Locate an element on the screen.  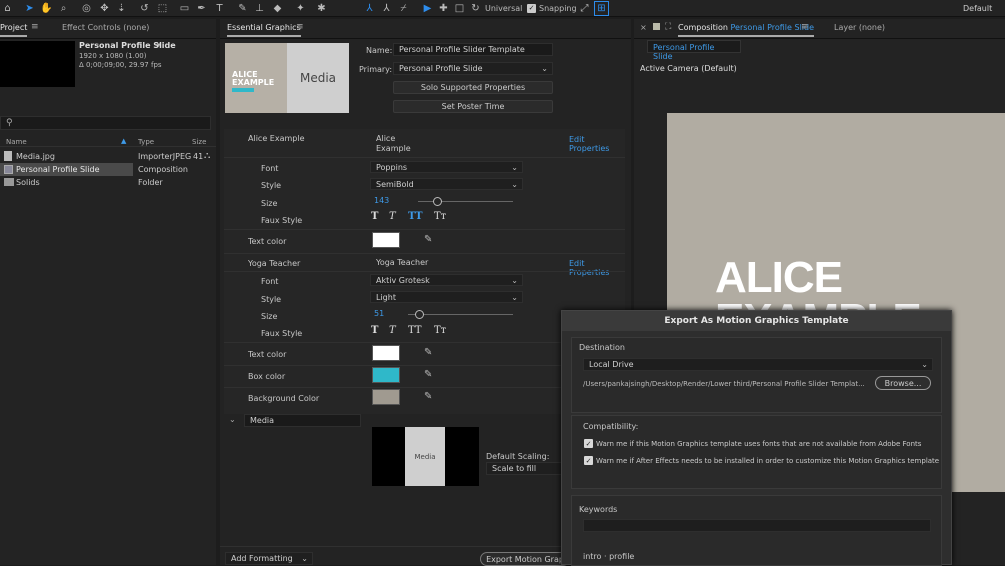
keywords-input is located at coordinates (757, 525).